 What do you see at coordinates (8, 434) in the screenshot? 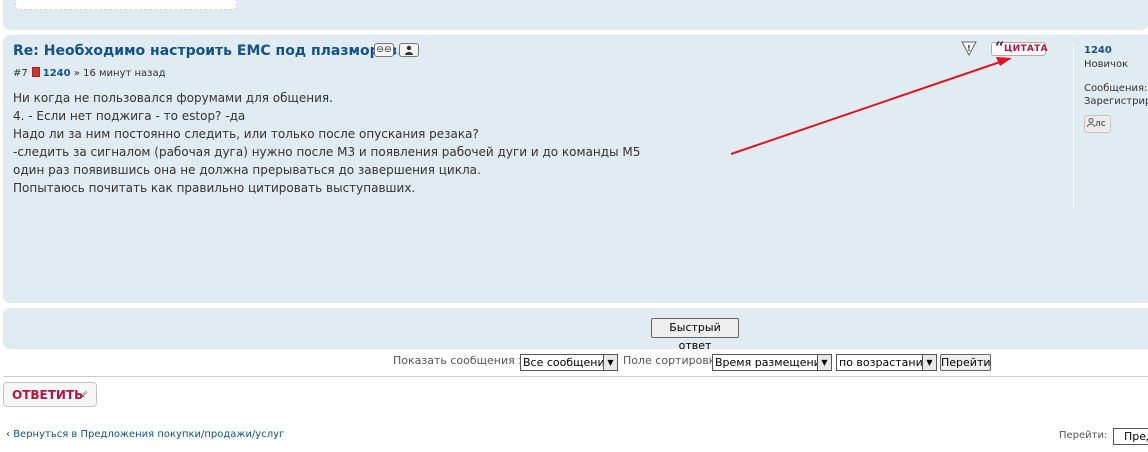
I see `chevron-left-icon: ‹` at bounding box center [8, 434].